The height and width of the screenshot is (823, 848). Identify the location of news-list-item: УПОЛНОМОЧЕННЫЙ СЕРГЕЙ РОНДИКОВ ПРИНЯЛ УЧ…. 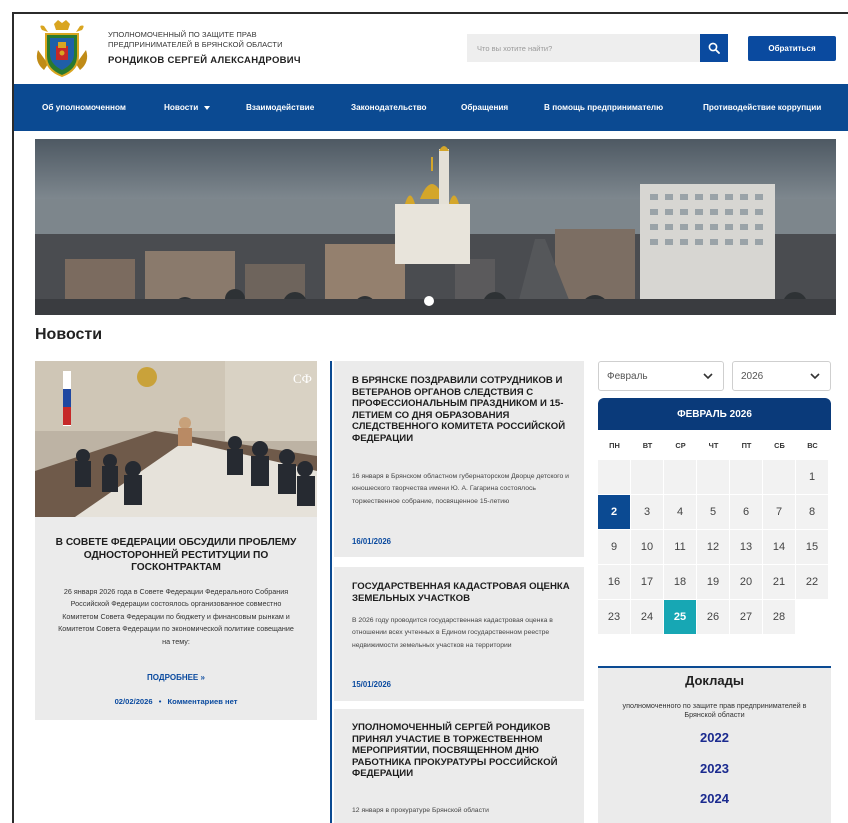
(459, 766).